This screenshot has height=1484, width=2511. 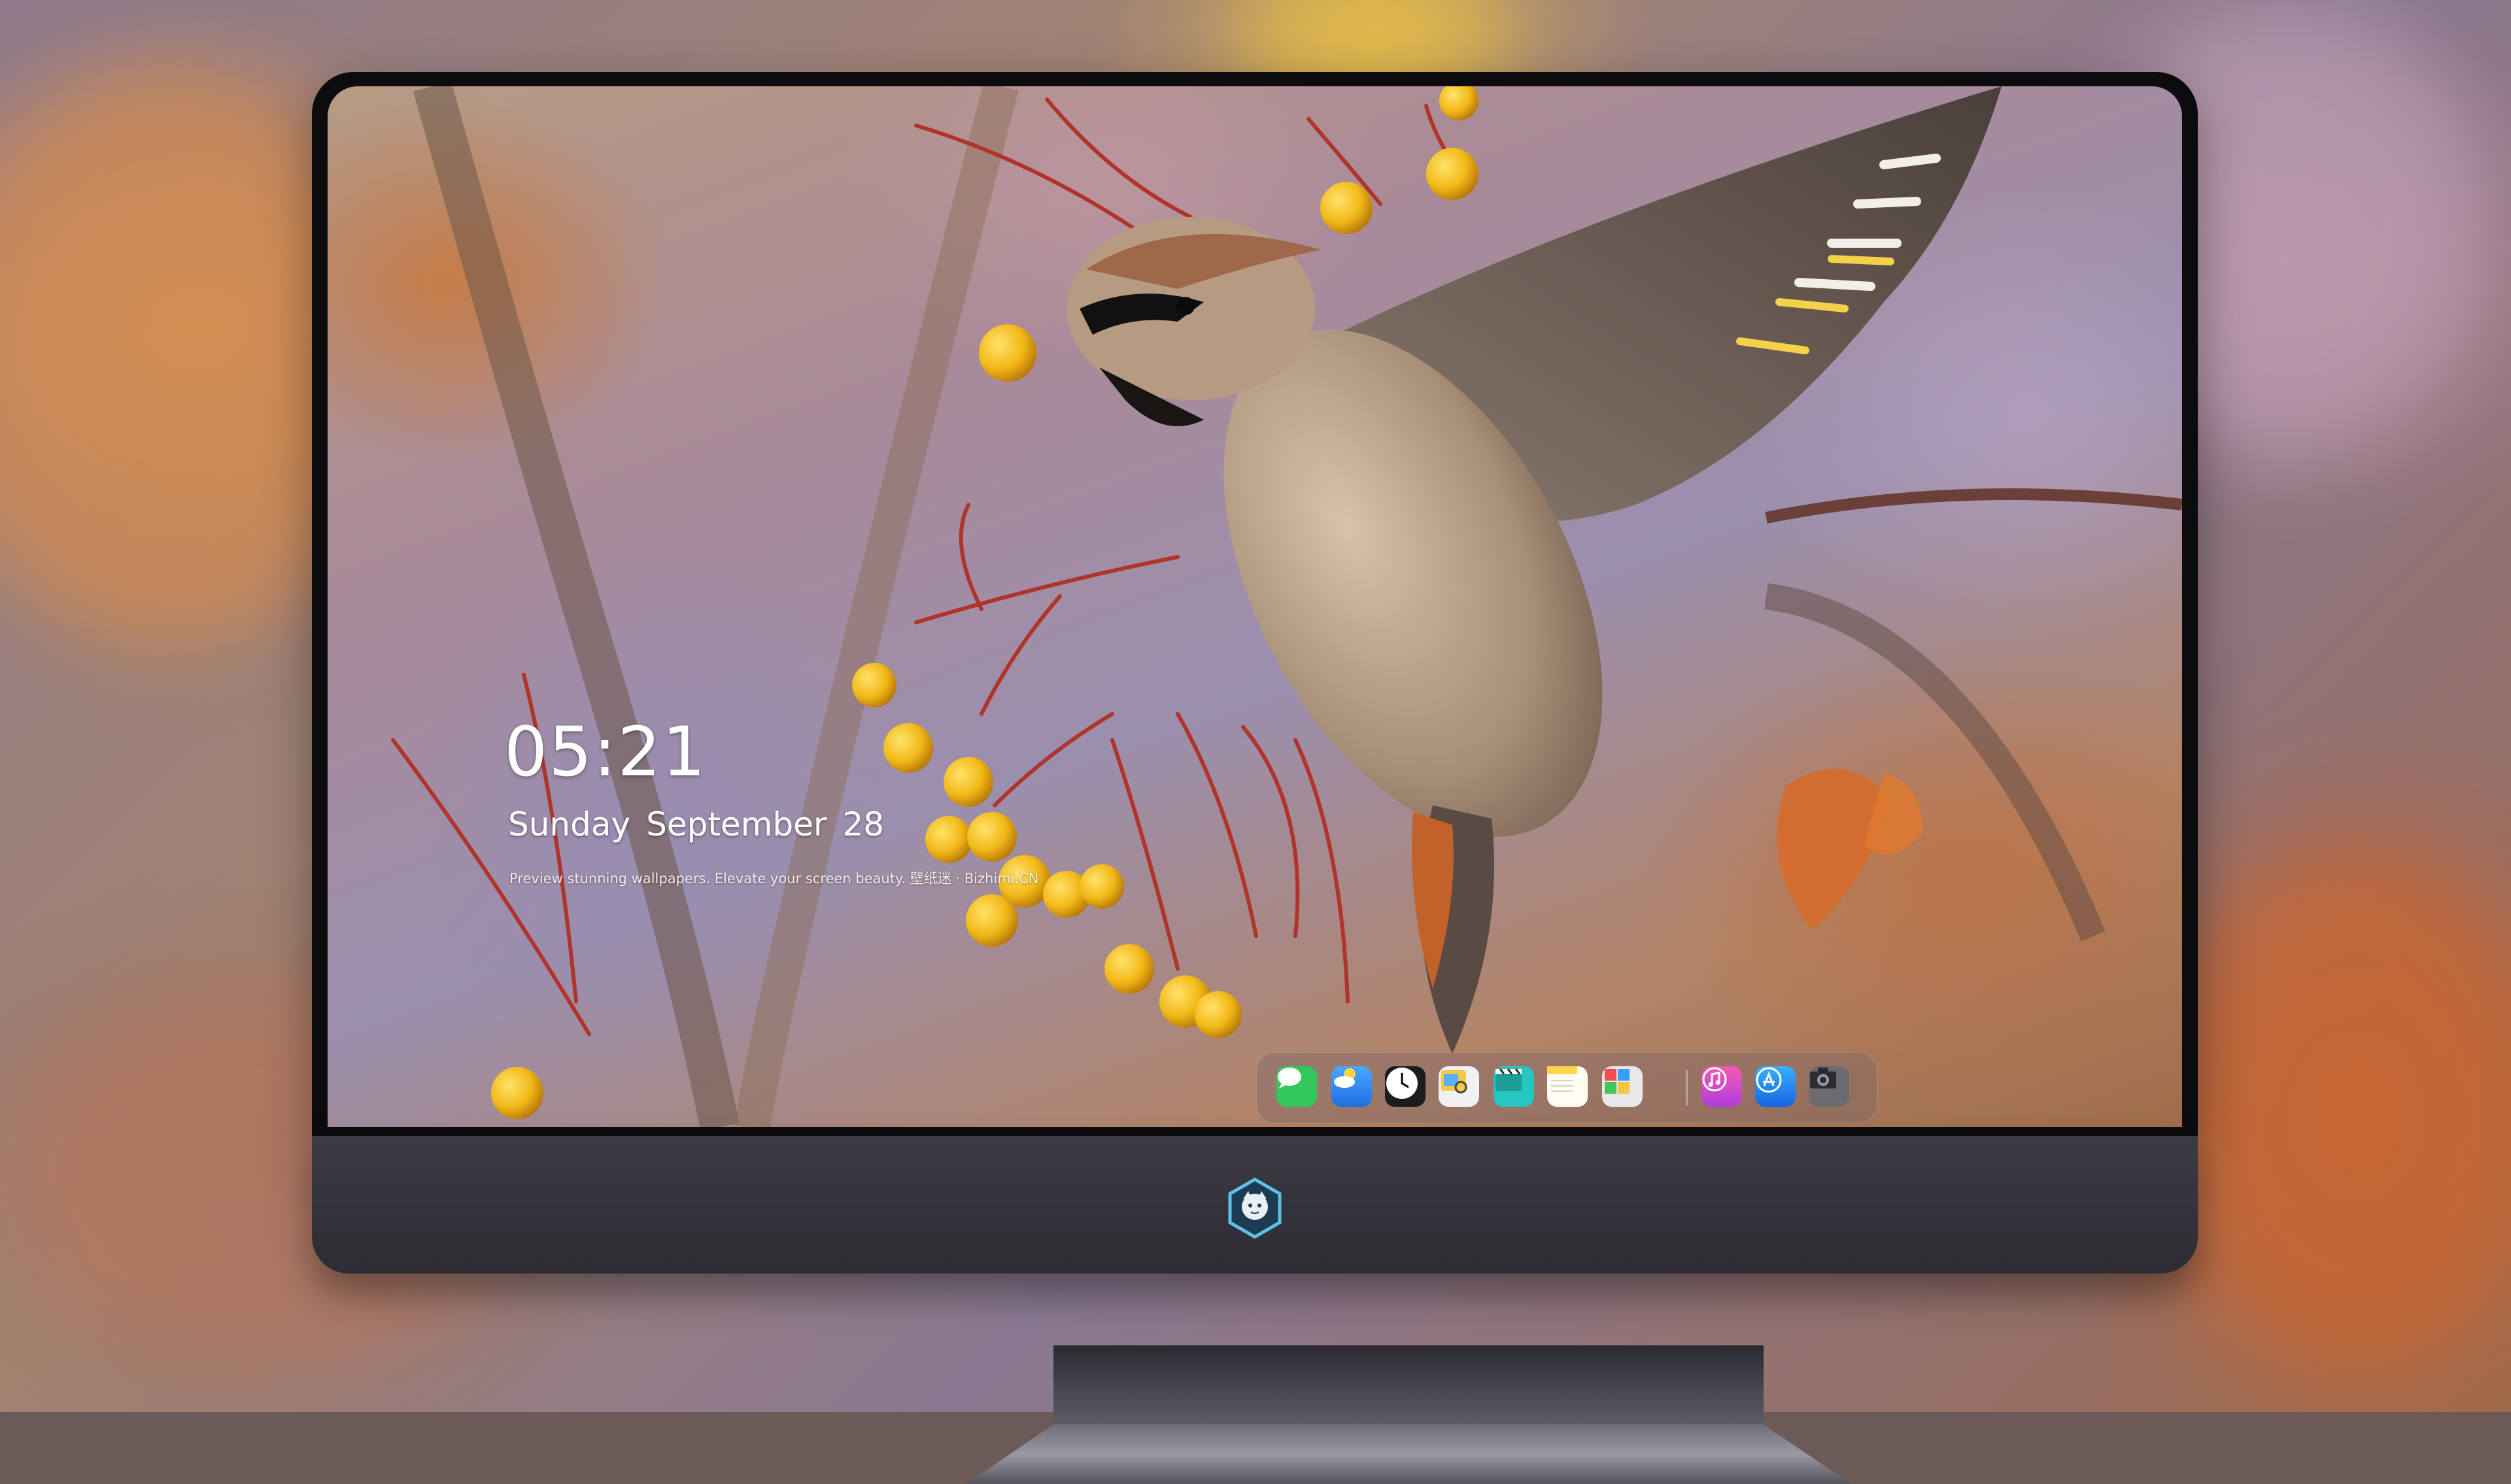 I want to click on weather-icon, so click(x=1351, y=1086).